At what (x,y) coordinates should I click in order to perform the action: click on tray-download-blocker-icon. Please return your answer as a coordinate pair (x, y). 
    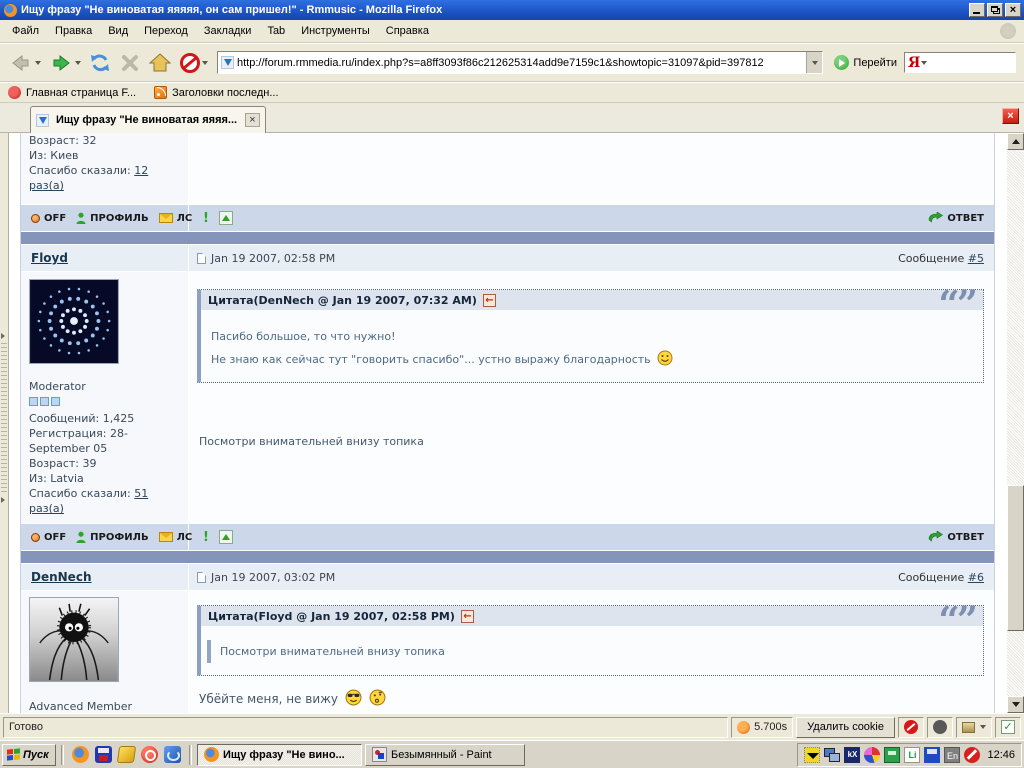
    Looking at the image, I should click on (972, 754).